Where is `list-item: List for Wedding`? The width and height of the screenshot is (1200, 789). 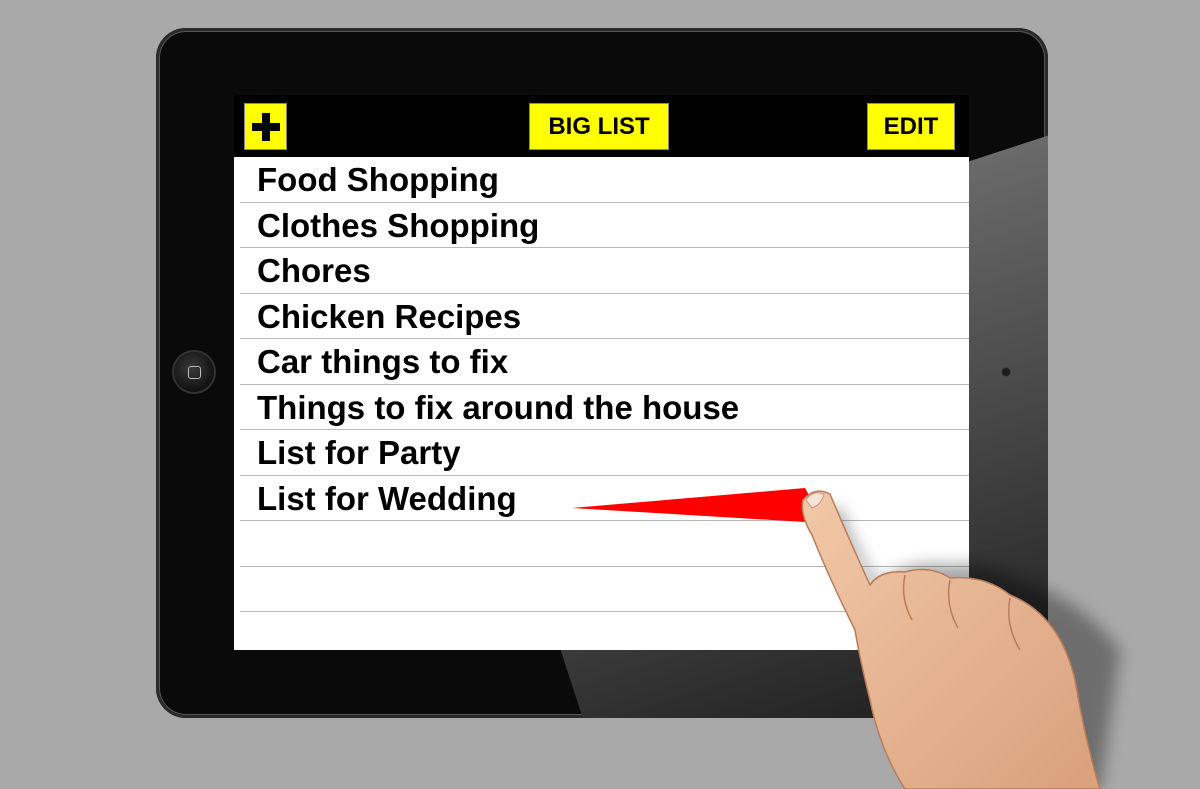 list-item: List for Wedding is located at coordinates (604, 498).